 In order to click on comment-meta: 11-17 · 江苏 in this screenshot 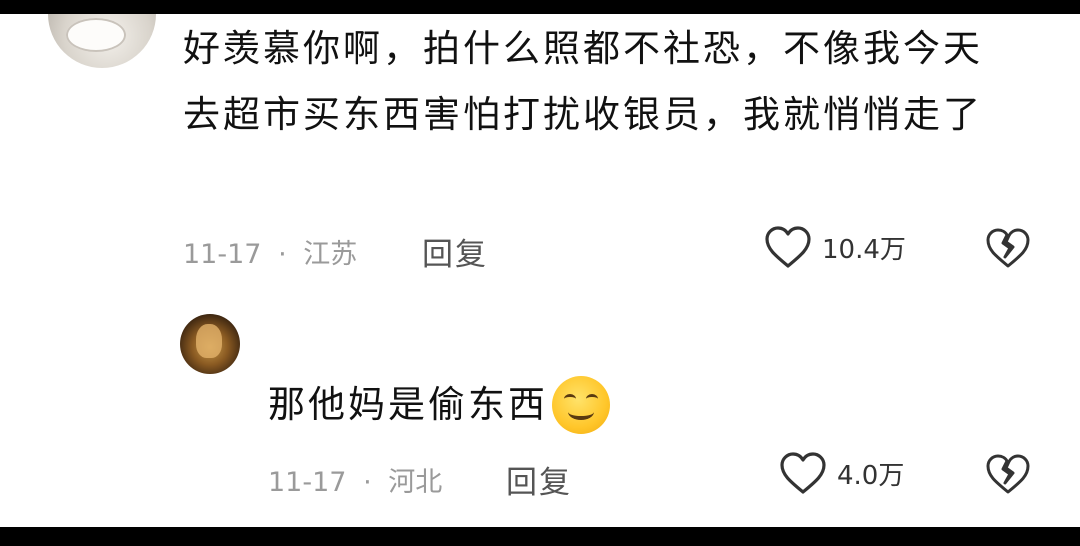, I will do `click(270, 251)`.